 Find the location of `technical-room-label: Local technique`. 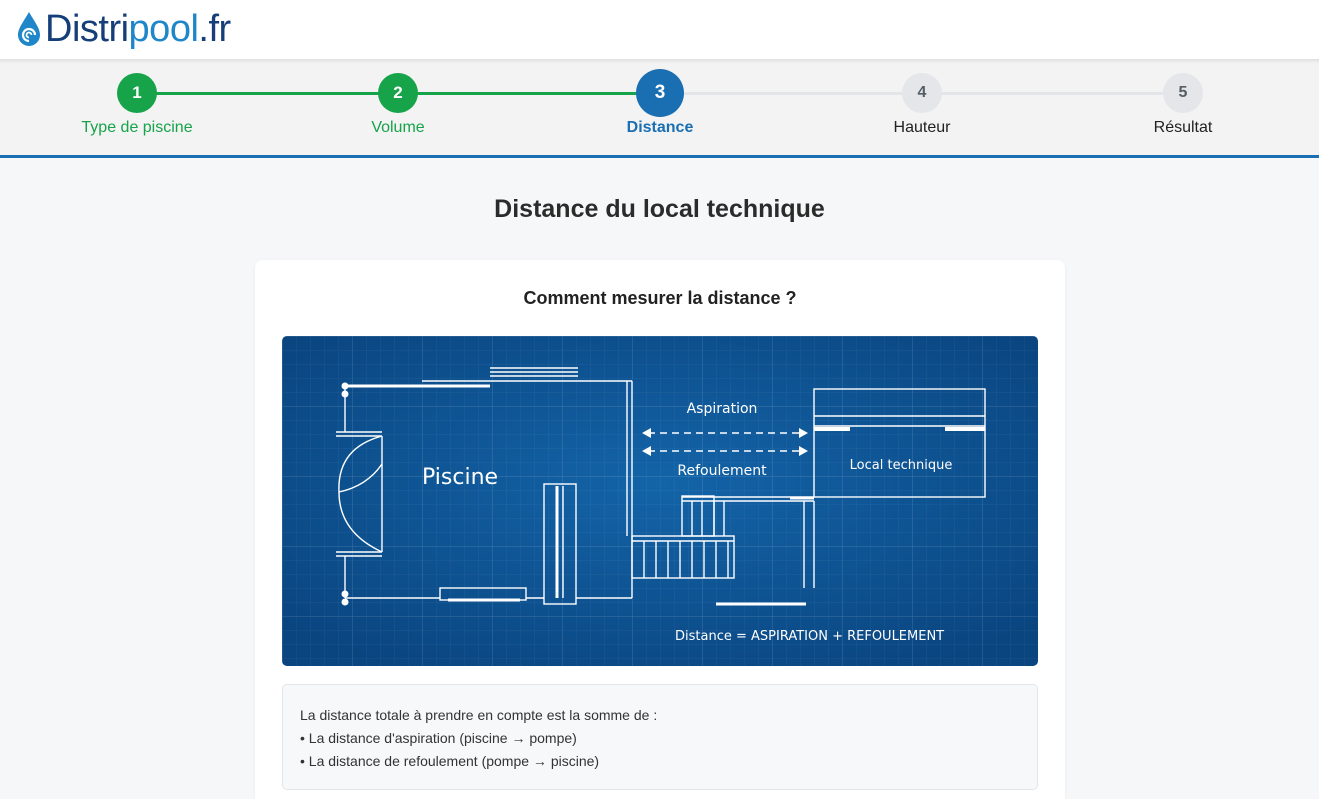

technical-room-label: Local technique is located at coordinates (901, 465).